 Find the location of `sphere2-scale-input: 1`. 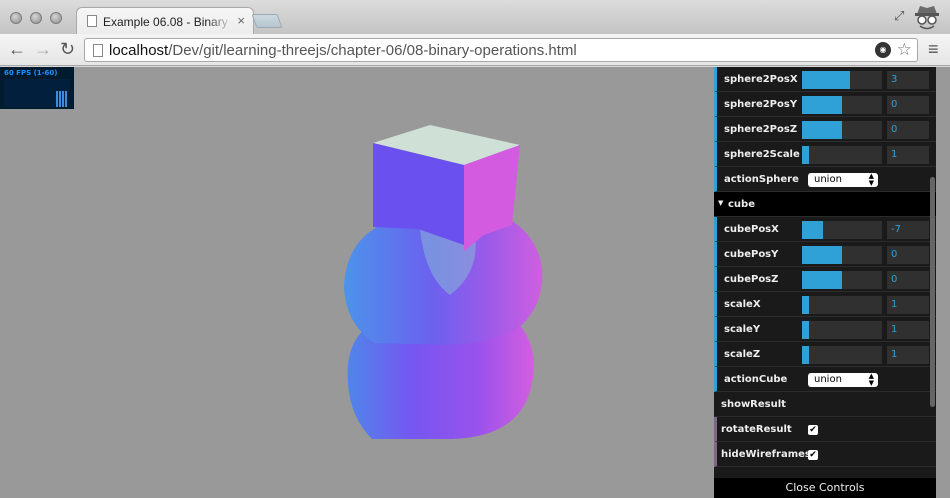

sphere2-scale-input: 1 is located at coordinates (908, 155).